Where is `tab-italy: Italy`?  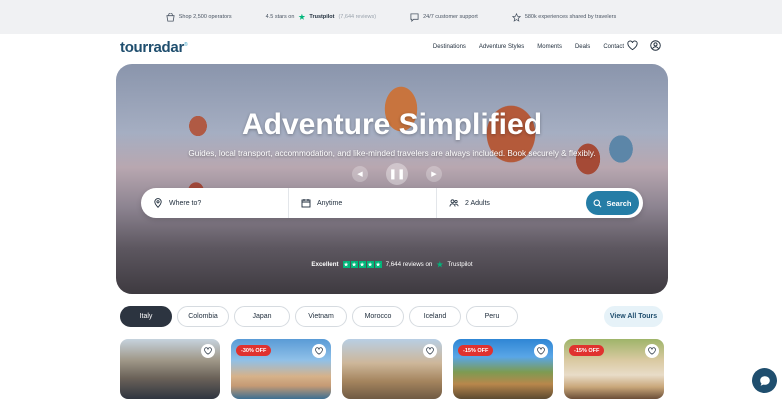
tab-italy: Italy is located at coordinates (146, 316).